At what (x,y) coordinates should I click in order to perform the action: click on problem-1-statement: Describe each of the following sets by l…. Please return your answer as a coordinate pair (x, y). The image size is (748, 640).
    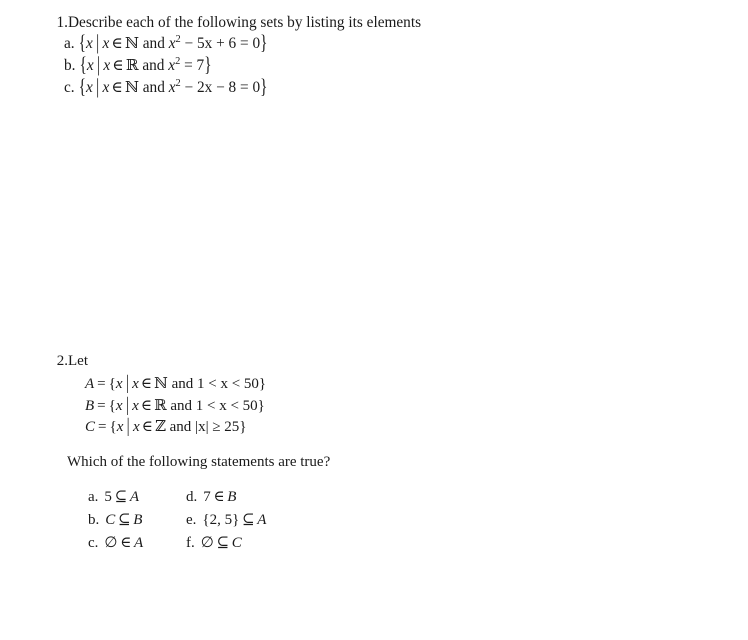
    Looking at the image, I should click on (245, 22).